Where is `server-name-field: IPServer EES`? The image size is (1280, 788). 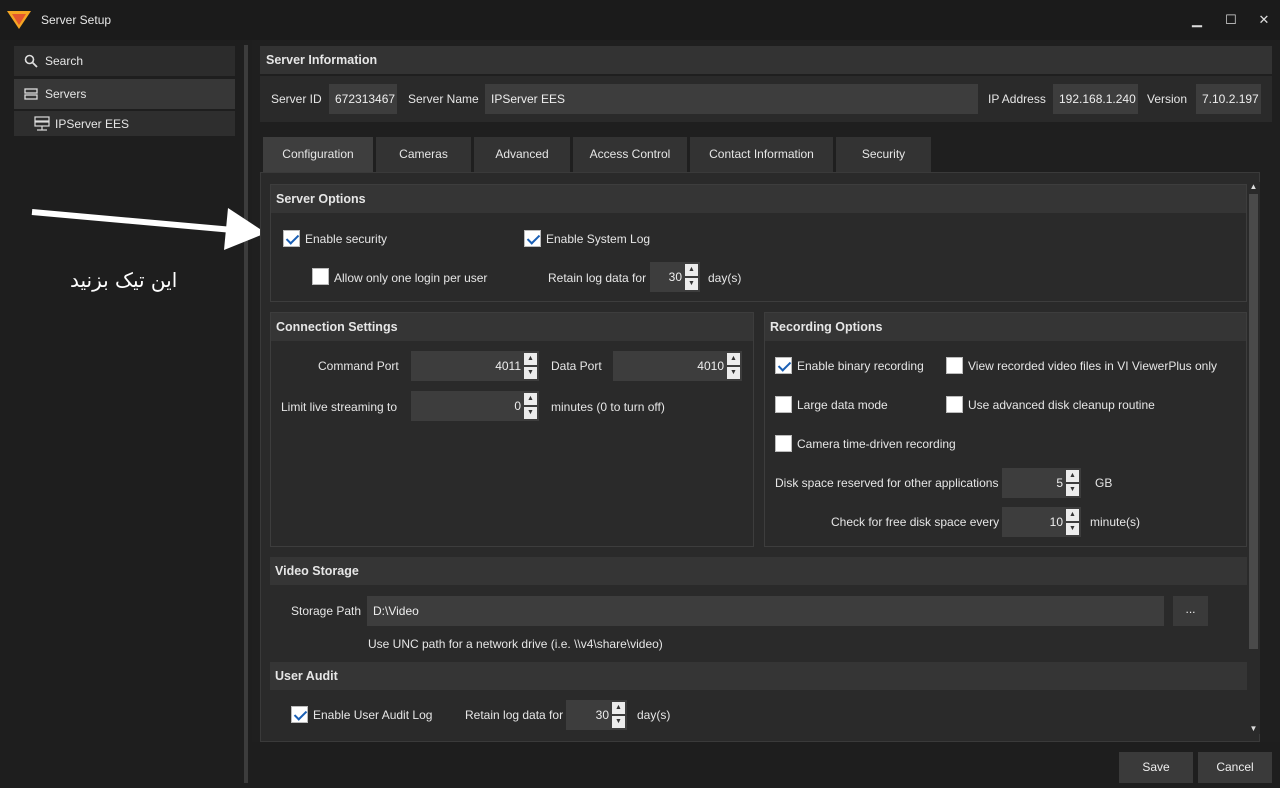
server-name-field: IPServer EES is located at coordinates (731, 99).